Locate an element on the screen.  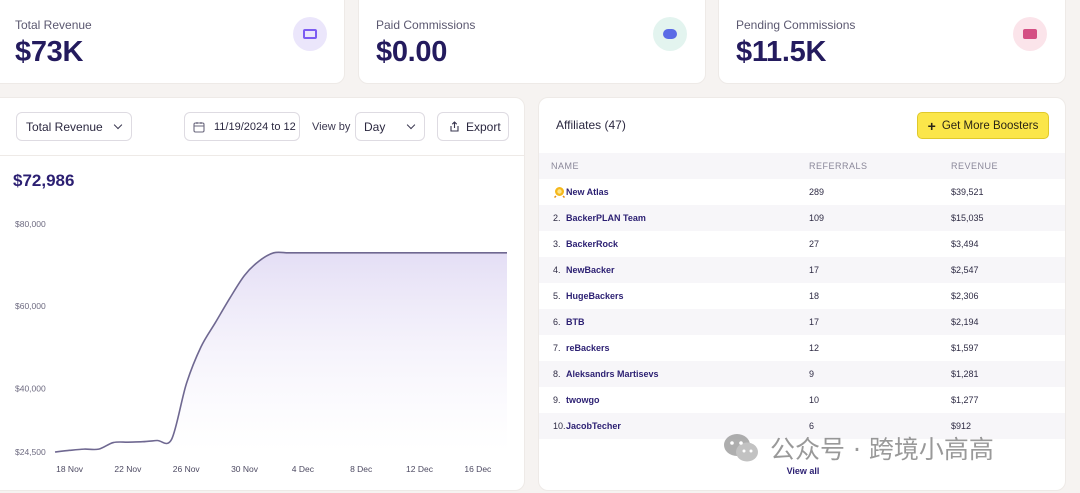
table-row: 4. NewBacker 17 $2,547 is located at coordinates (802, 270).